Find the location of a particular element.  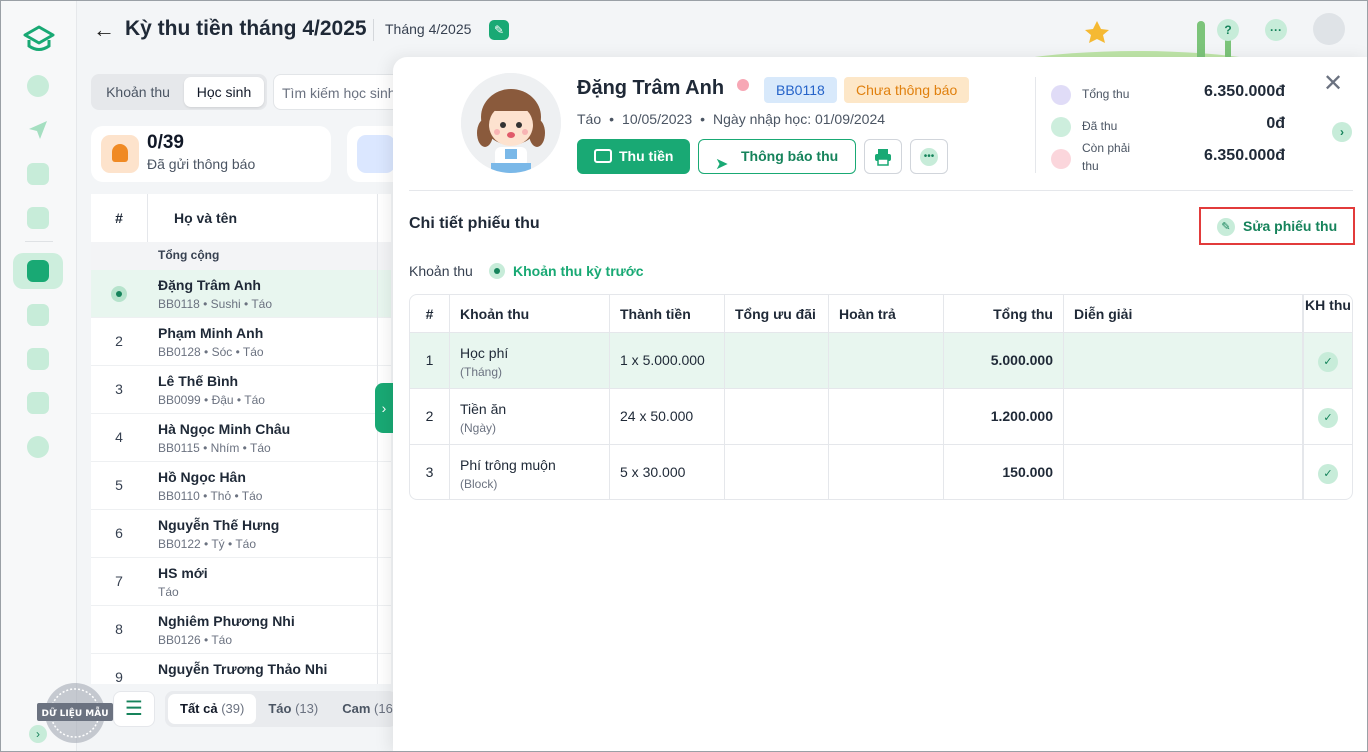

chart-icon is located at coordinates (38, 271).